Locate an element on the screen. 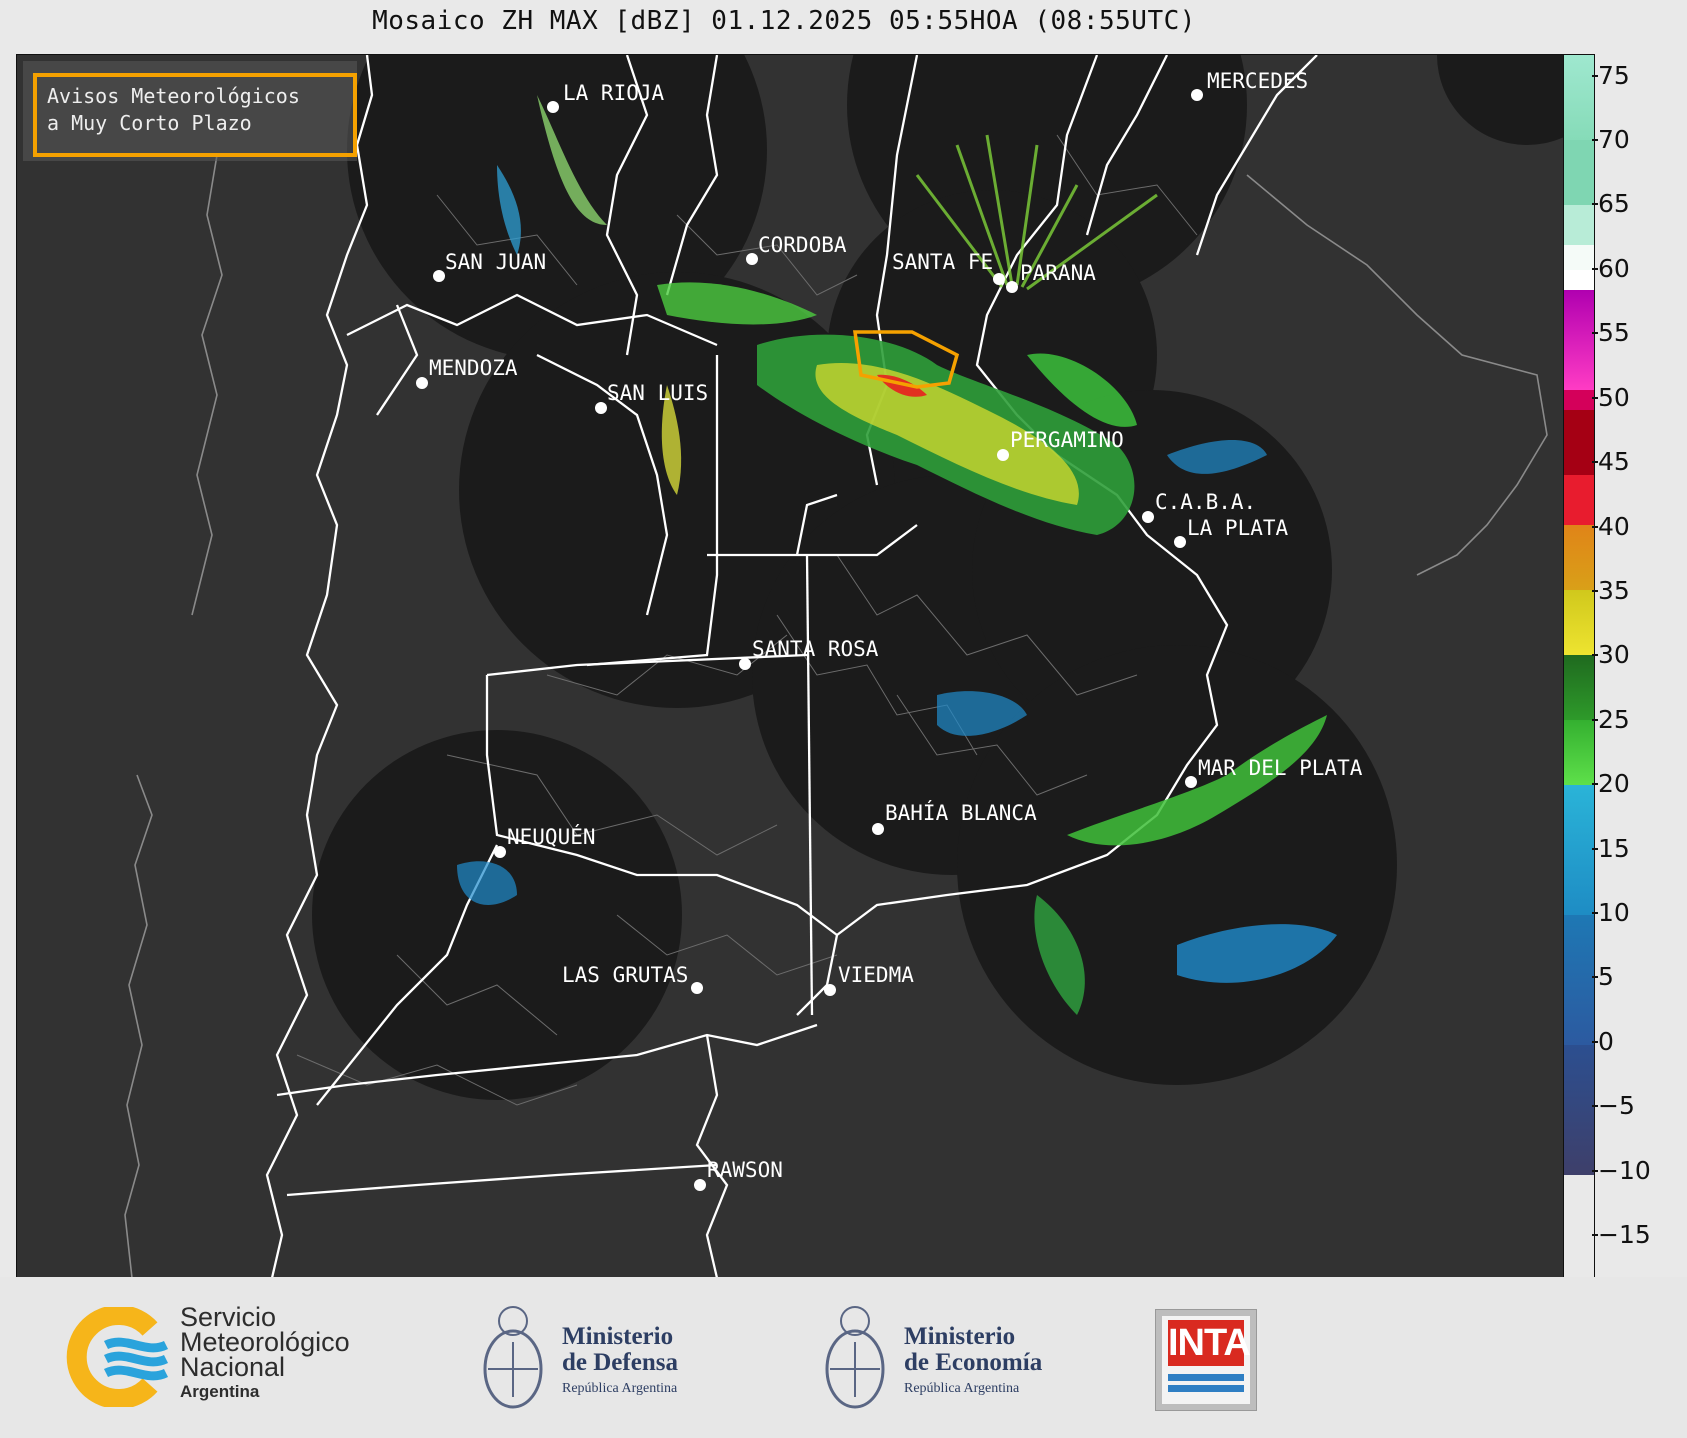 The image size is (1687, 1438). svg-text: NEUQUÉN is located at coordinates (551, 836).